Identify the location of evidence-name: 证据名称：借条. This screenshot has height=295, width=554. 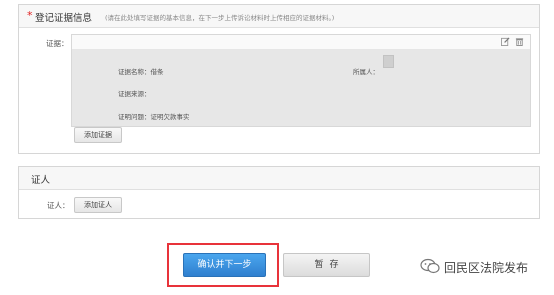
(141, 72).